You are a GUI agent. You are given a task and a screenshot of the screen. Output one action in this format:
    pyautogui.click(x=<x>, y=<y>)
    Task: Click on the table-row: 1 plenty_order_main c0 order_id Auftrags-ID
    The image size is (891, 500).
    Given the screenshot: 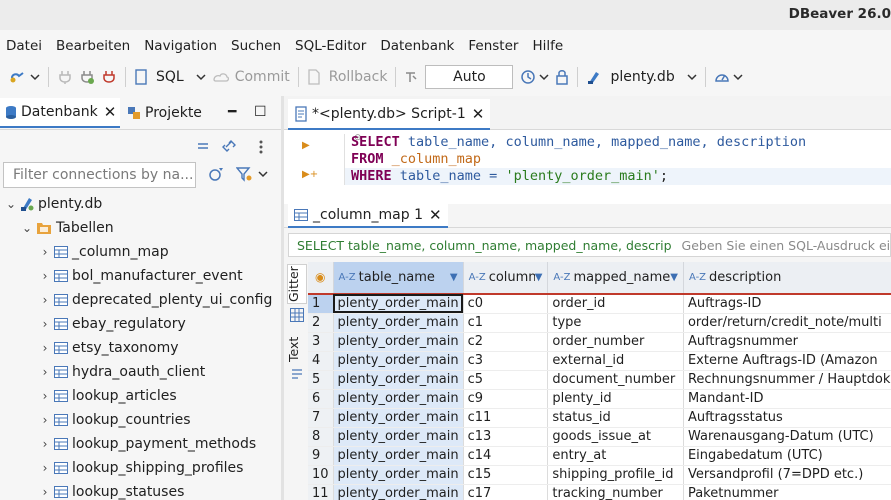 What is the action you would take?
    pyautogui.click(x=599, y=304)
    